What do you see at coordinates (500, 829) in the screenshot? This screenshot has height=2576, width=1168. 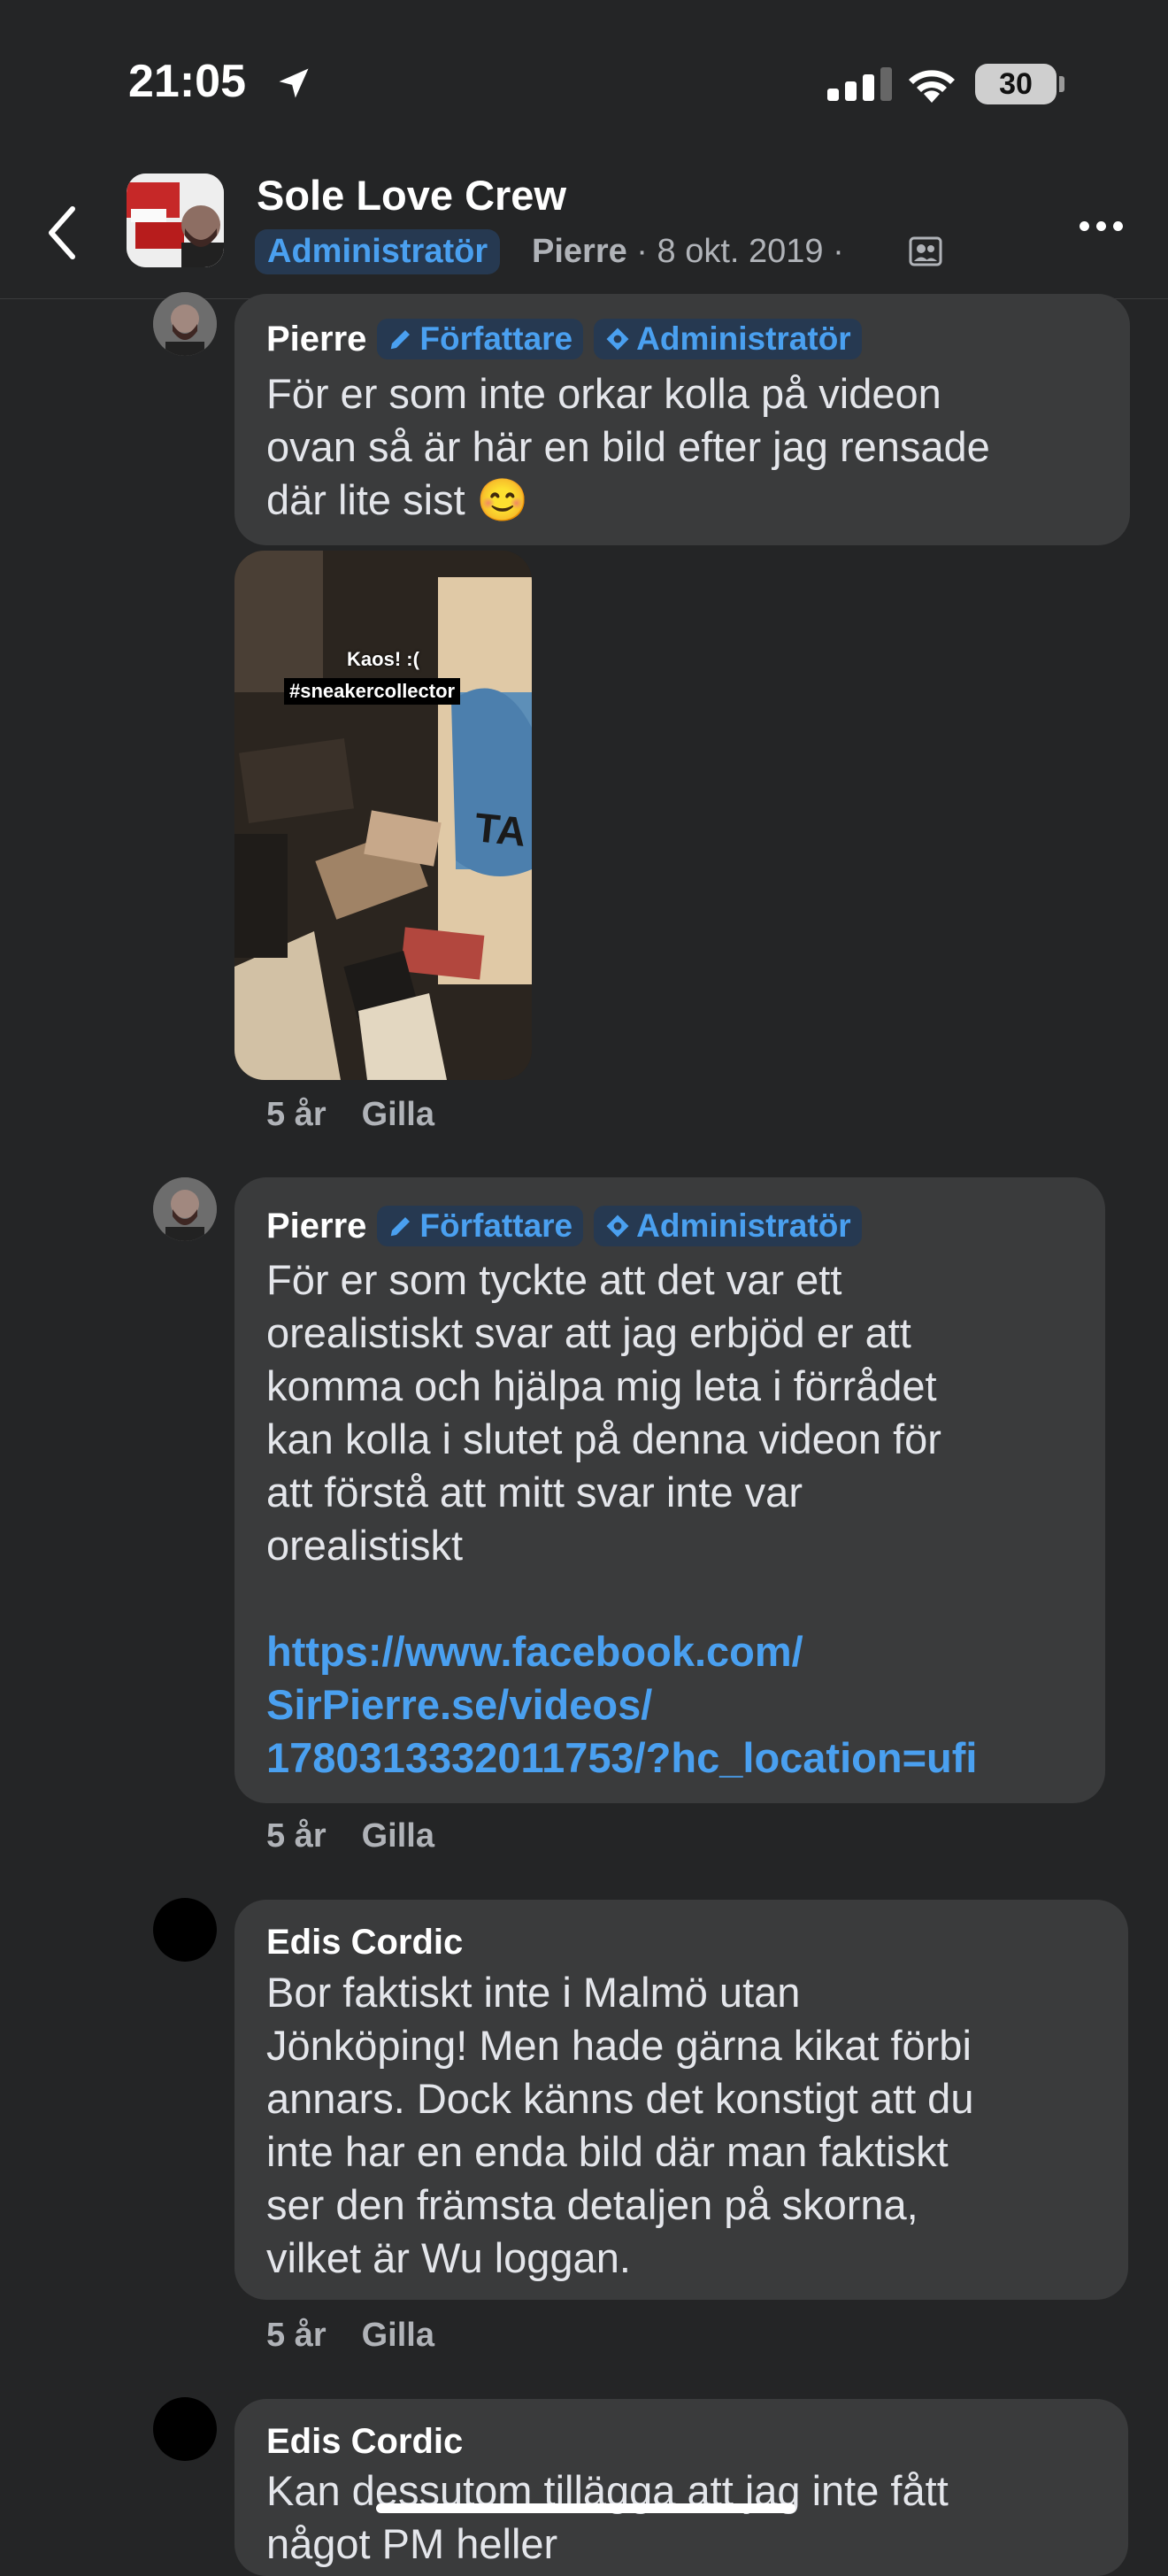 I see `svg-text: TA` at bounding box center [500, 829].